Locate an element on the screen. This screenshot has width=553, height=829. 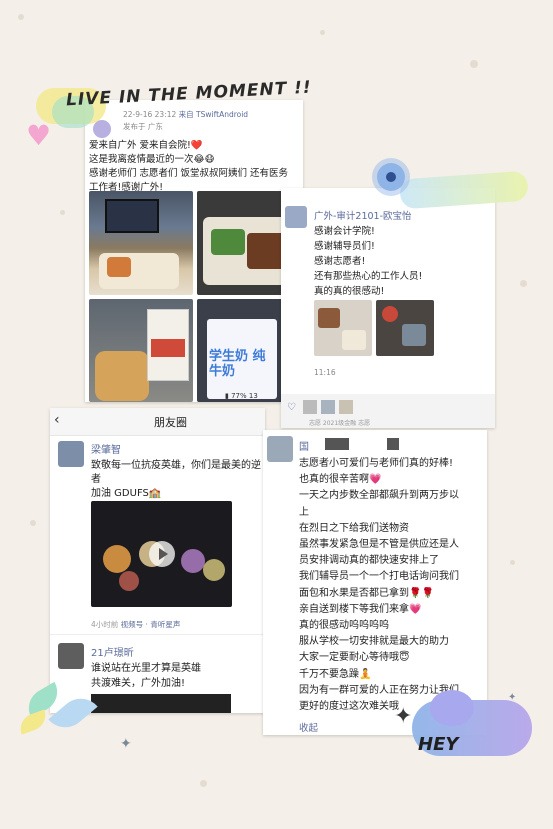
play-icon is located at coordinates (162, 554).